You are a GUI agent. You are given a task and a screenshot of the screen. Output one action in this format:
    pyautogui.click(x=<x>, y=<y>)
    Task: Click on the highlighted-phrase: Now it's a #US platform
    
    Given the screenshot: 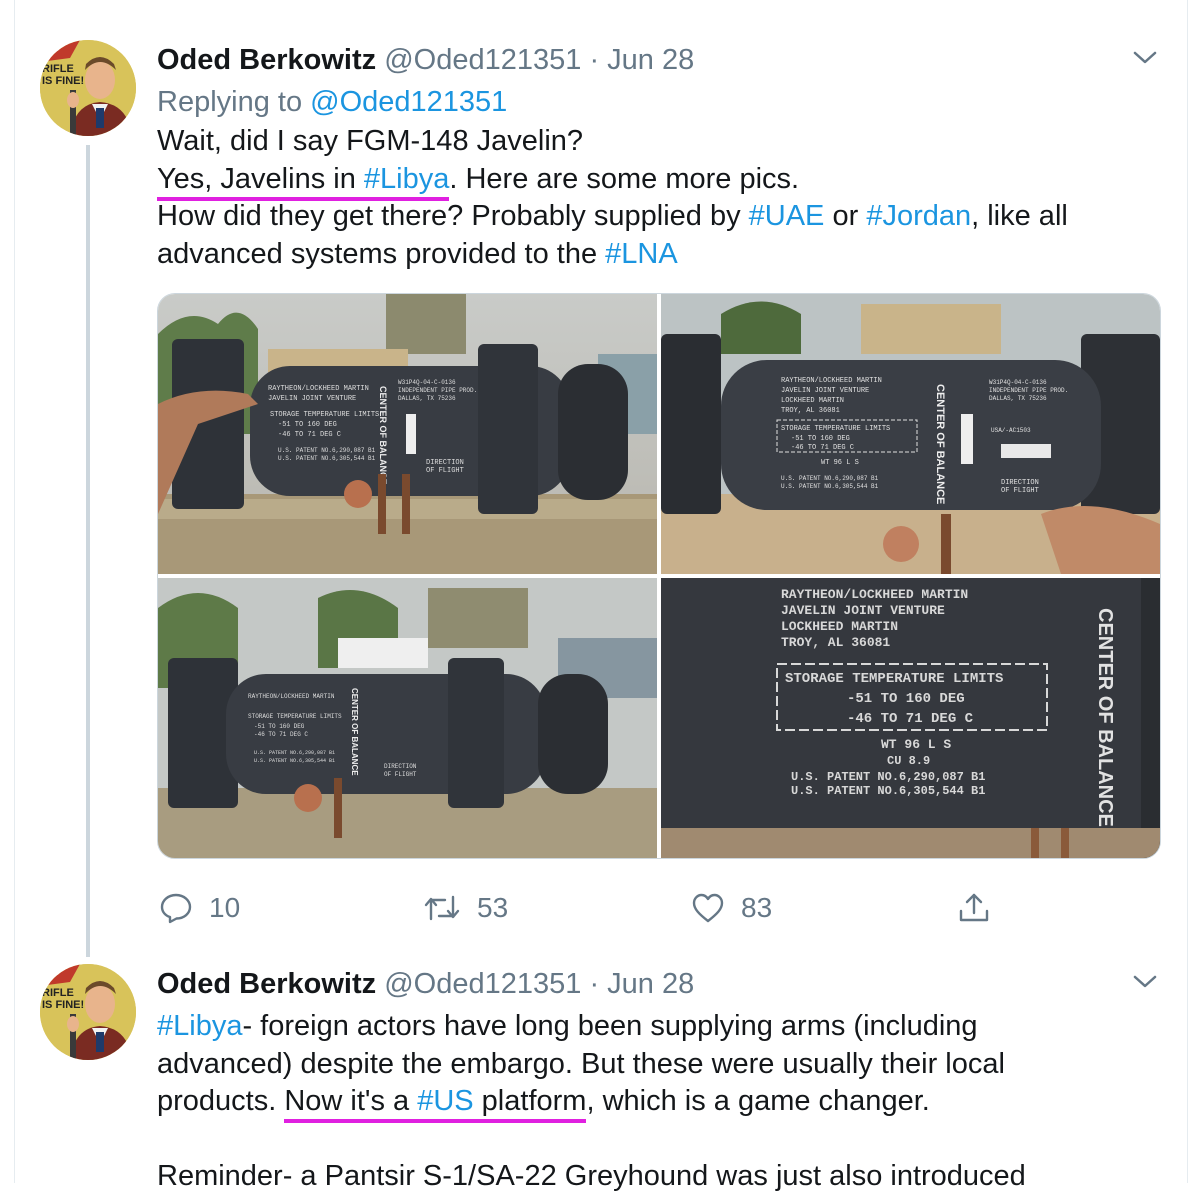 What is the action you would take?
    pyautogui.click(x=435, y=1104)
    